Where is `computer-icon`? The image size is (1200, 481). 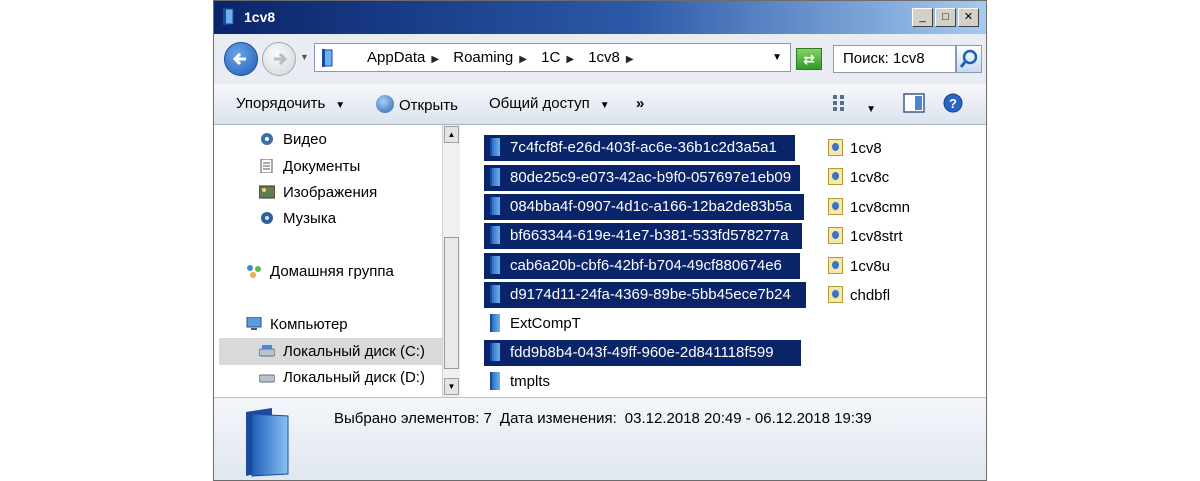
computer-icon is located at coordinates (254, 323).